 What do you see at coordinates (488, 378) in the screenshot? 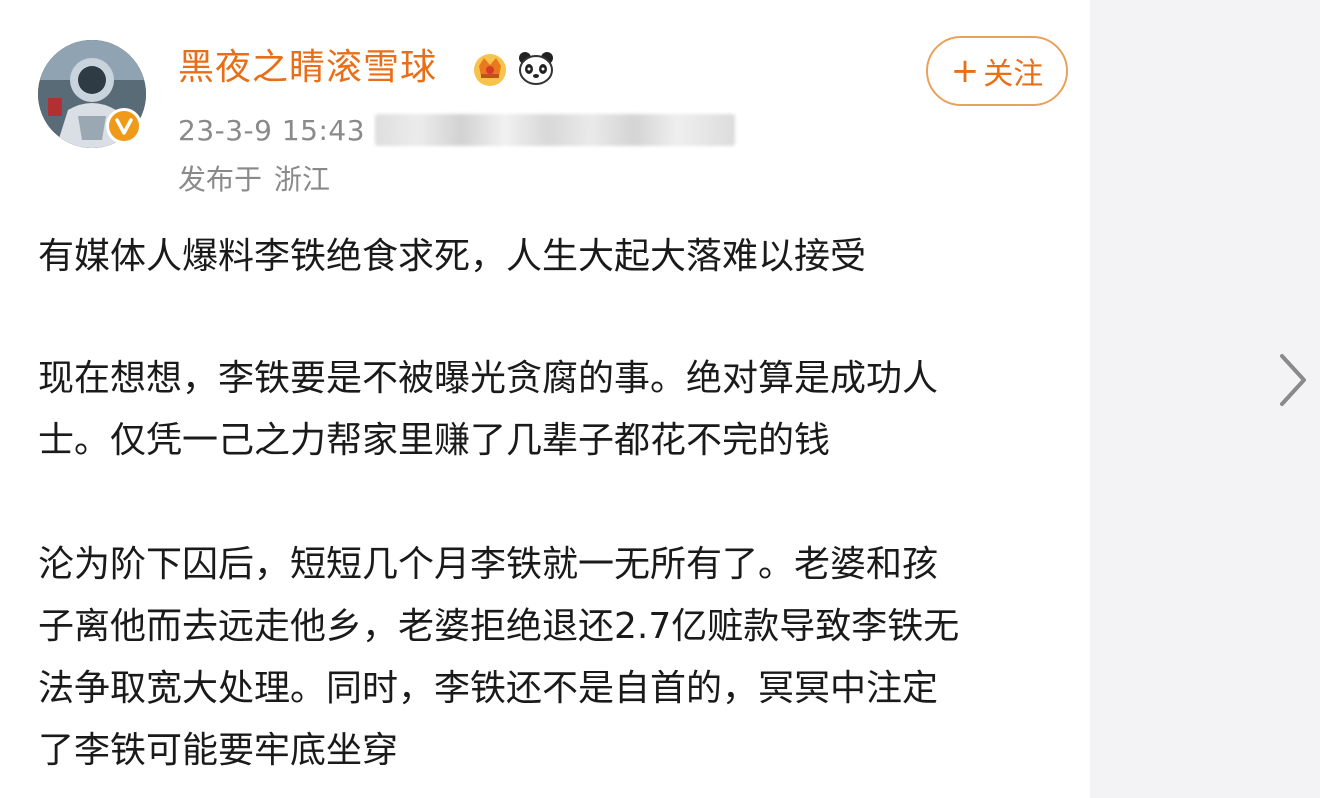
I see `text-line: 现在想想，李铁要是不被曝光贪腐的事。绝对算是成功人` at bounding box center [488, 378].